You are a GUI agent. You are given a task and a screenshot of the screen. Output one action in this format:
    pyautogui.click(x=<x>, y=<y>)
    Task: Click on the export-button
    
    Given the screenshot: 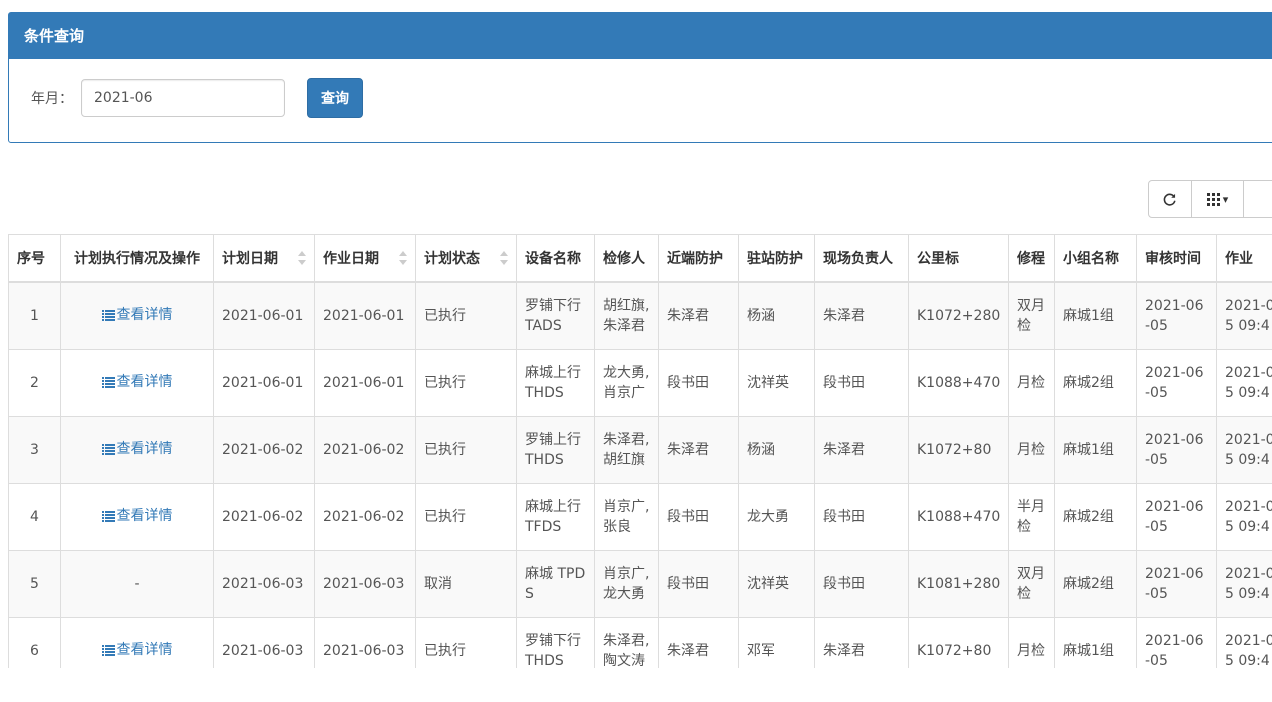 What is the action you would take?
    pyautogui.click(x=1258, y=199)
    